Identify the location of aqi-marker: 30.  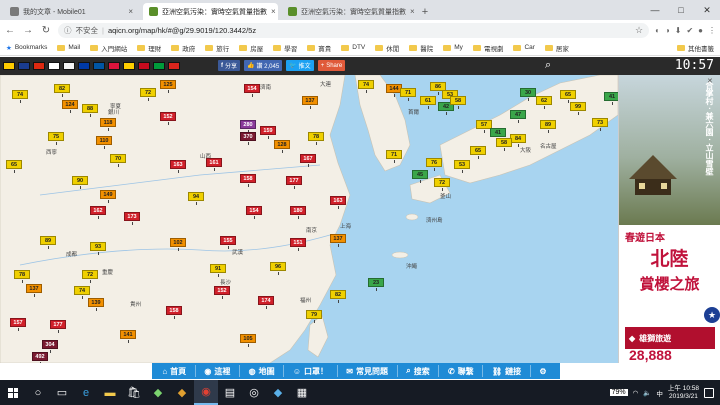
(528, 94).